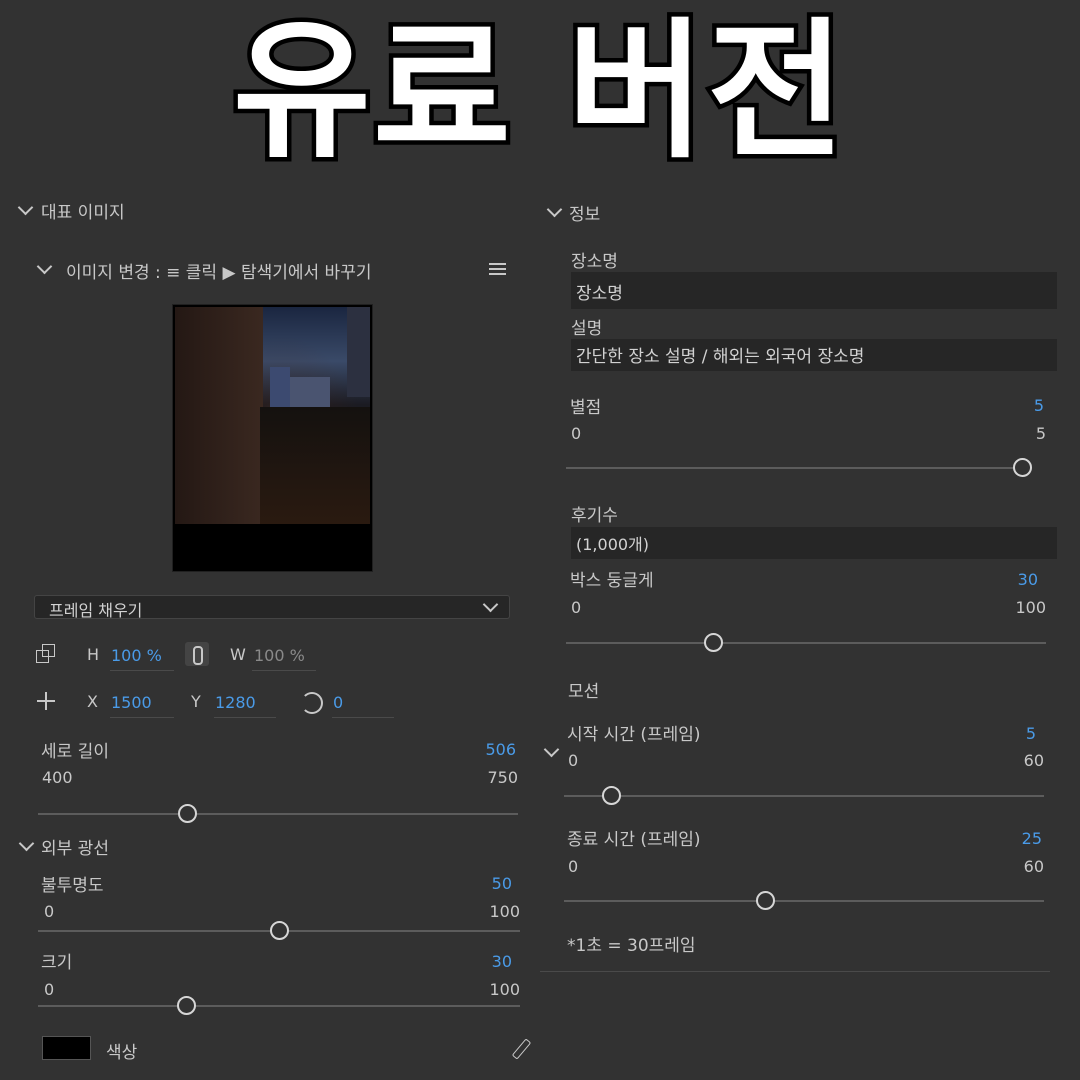 This screenshot has width=1080, height=1080. I want to click on frame-note: *1초 = 30프레임, so click(631, 946).